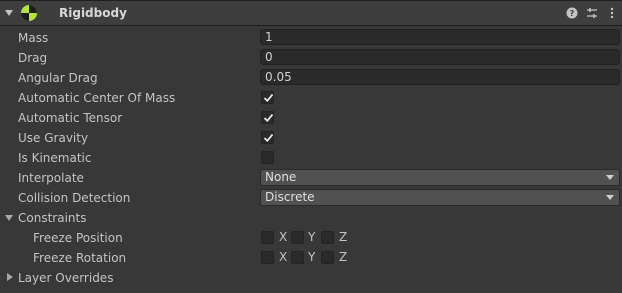 This screenshot has height=293, width=622. Describe the element at coordinates (51, 178) in the screenshot. I see `interpolate-label: Interpolate` at that location.